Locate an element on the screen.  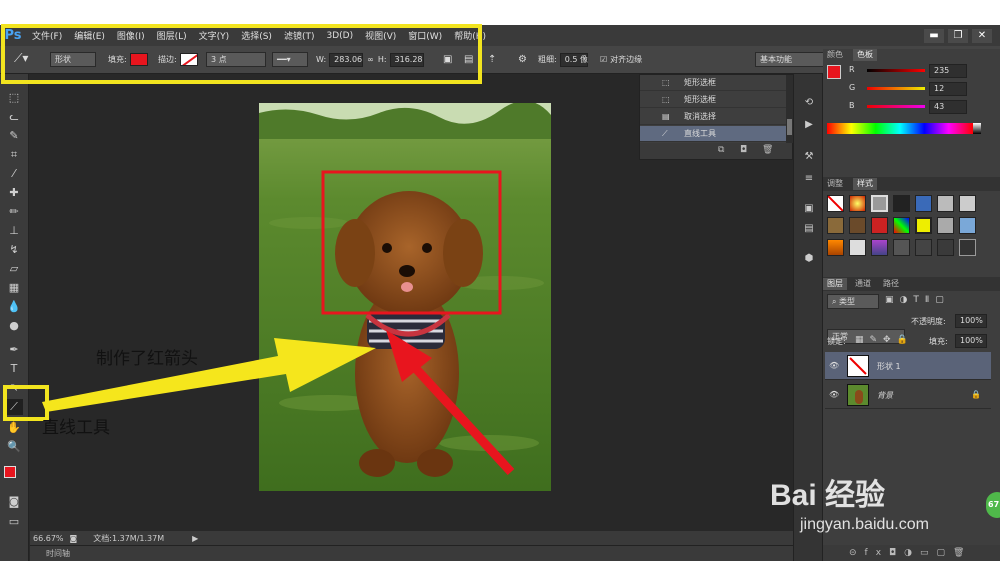
red-rectangle is located at coordinates (411, 242).